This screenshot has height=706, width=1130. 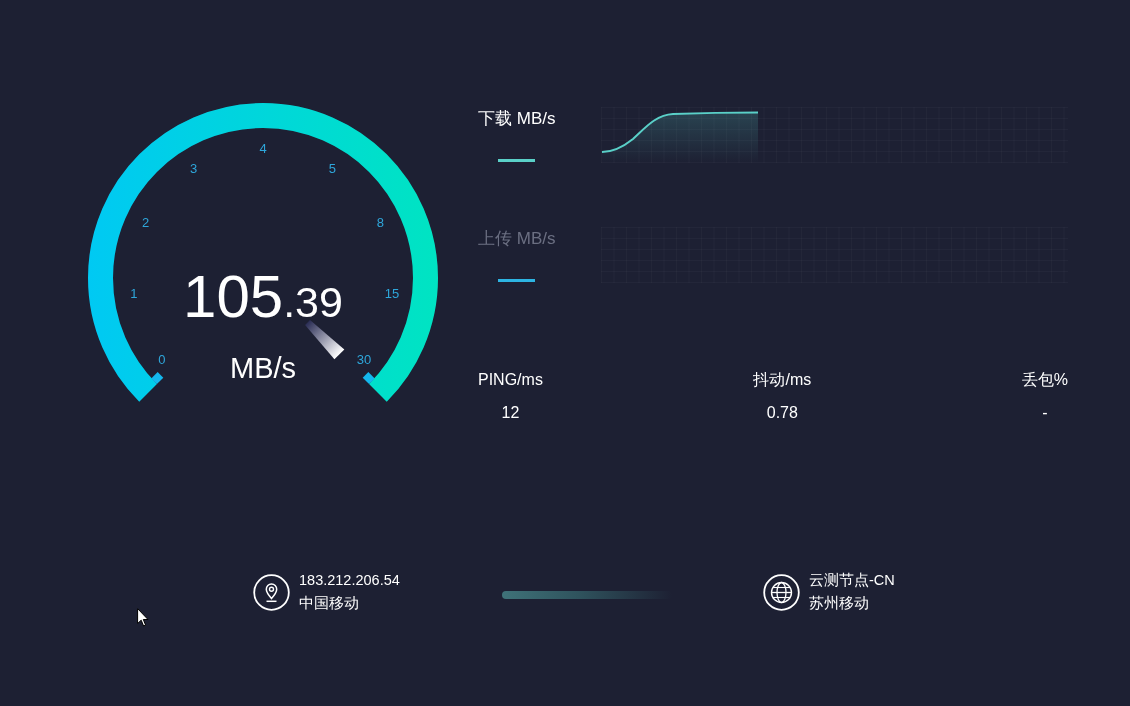 I want to click on gauge-tick-label: 8, so click(x=380, y=222).